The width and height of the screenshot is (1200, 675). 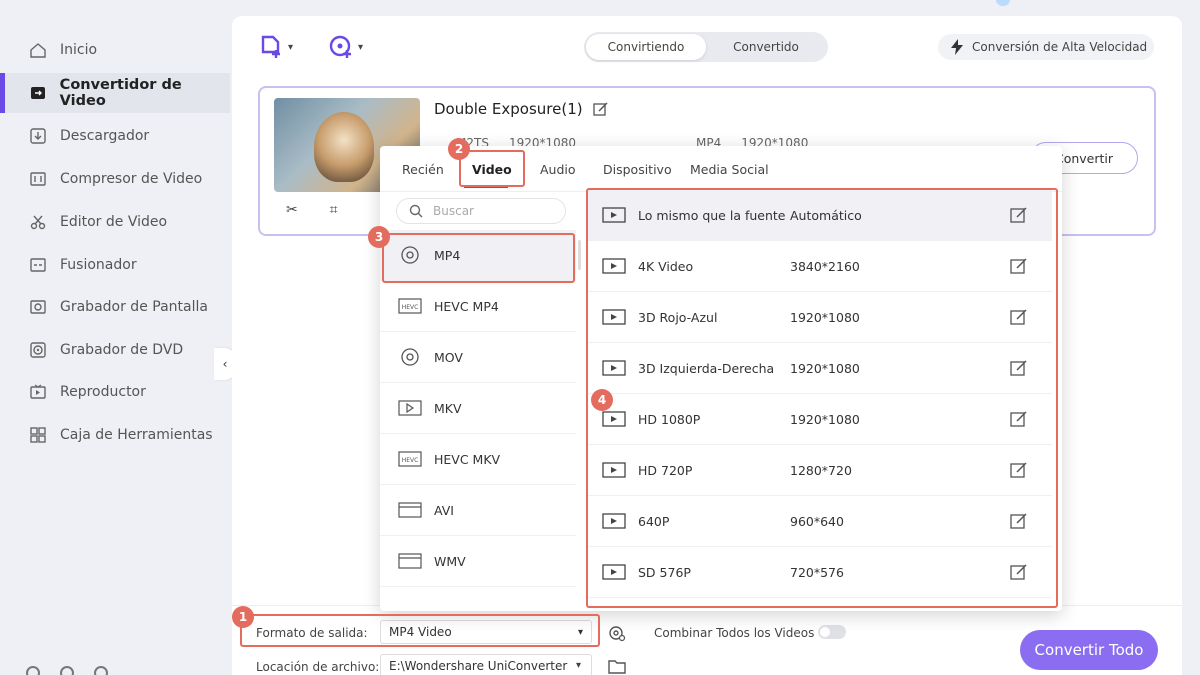 What do you see at coordinates (453, 211) in the screenshot?
I see `search-placeholder: Buscar` at bounding box center [453, 211].